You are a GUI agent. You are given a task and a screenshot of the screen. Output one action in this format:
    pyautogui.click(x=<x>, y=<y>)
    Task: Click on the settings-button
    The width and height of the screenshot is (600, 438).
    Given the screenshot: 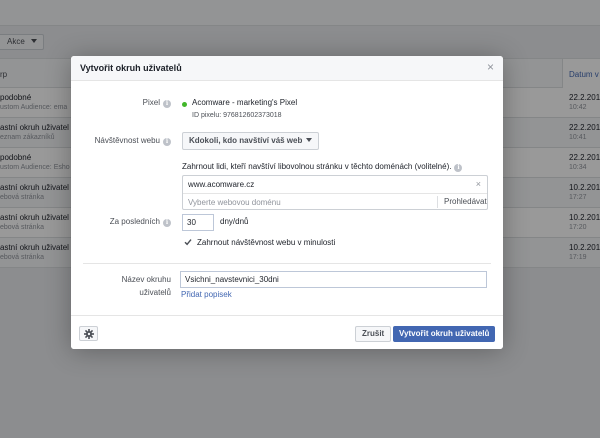 What is the action you would take?
    pyautogui.click(x=88, y=333)
    